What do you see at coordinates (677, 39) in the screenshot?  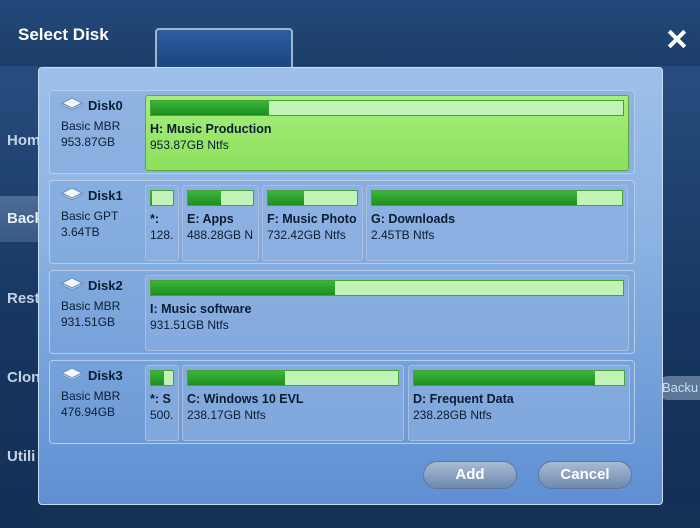 I see `close-icon` at bounding box center [677, 39].